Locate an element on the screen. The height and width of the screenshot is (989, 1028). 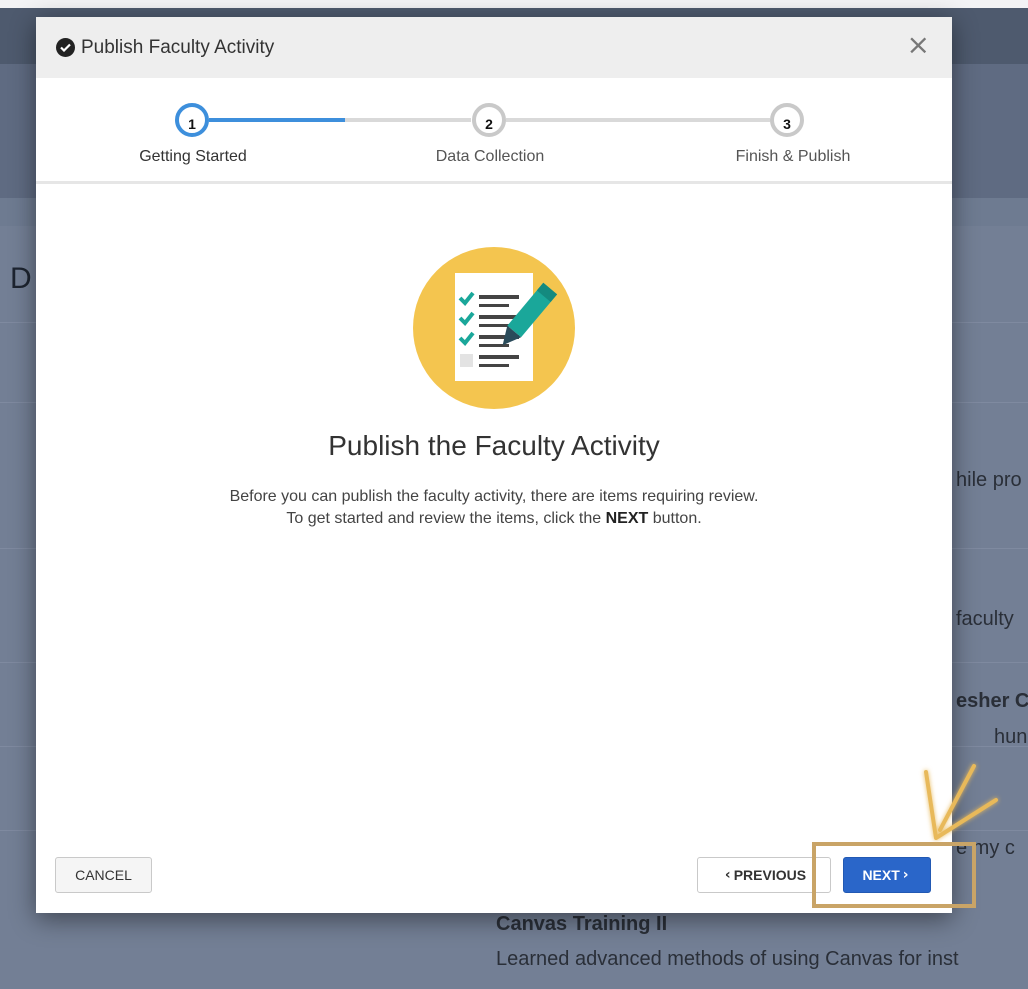
step-connector-progress is located at coordinates (277, 120).